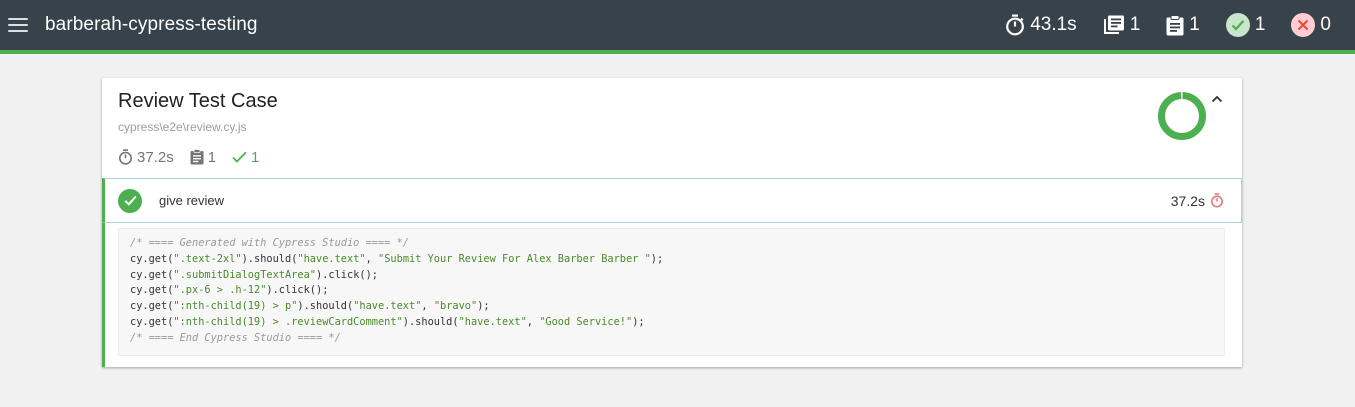 This screenshot has width=1355, height=407. I want to click on suite-tests-count: 1, so click(212, 157).